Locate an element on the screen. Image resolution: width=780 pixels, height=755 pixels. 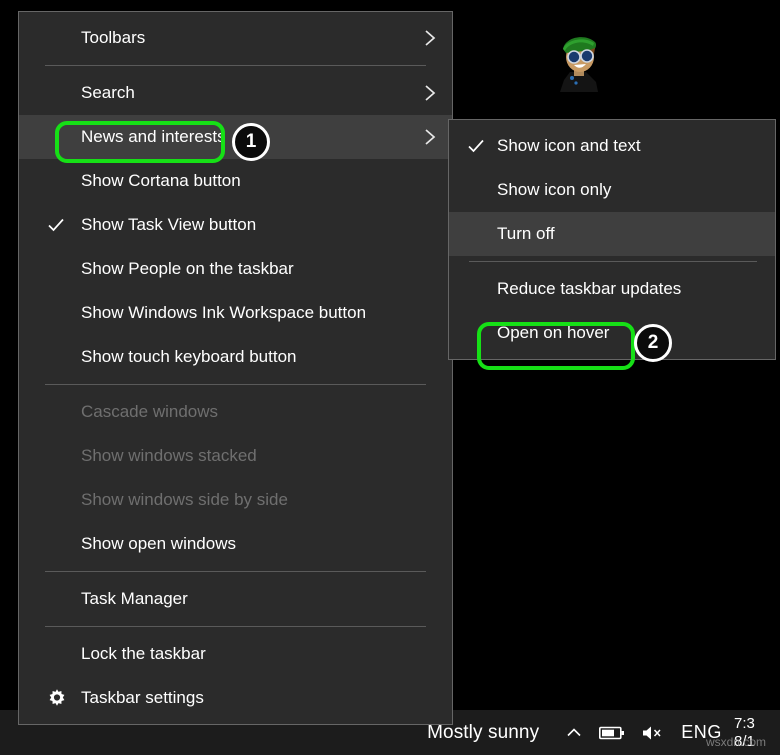
menu-item-label: Toolbars is located at coordinates (113, 37).